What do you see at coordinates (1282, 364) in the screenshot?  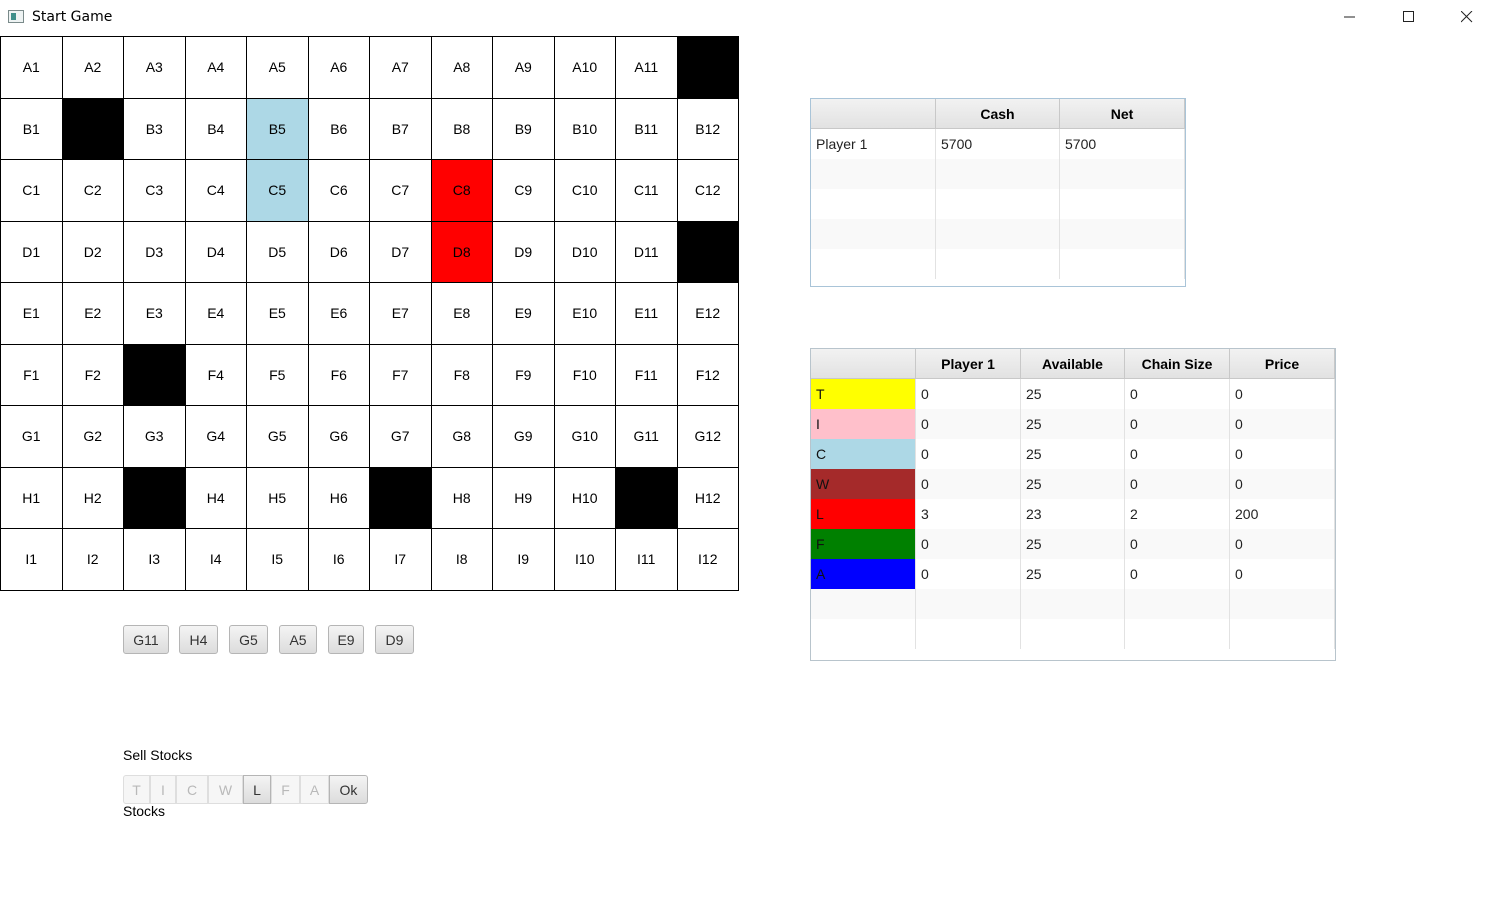 I see `column-header: Price` at bounding box center [1282, 364].